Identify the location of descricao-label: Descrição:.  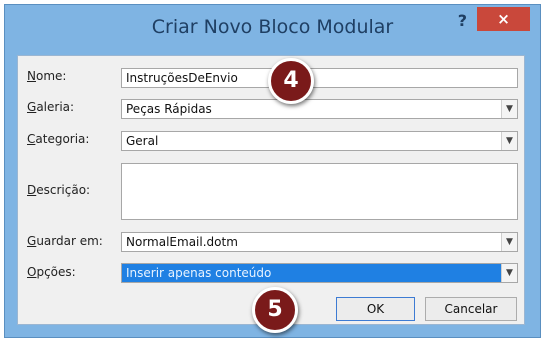
(59, 190).